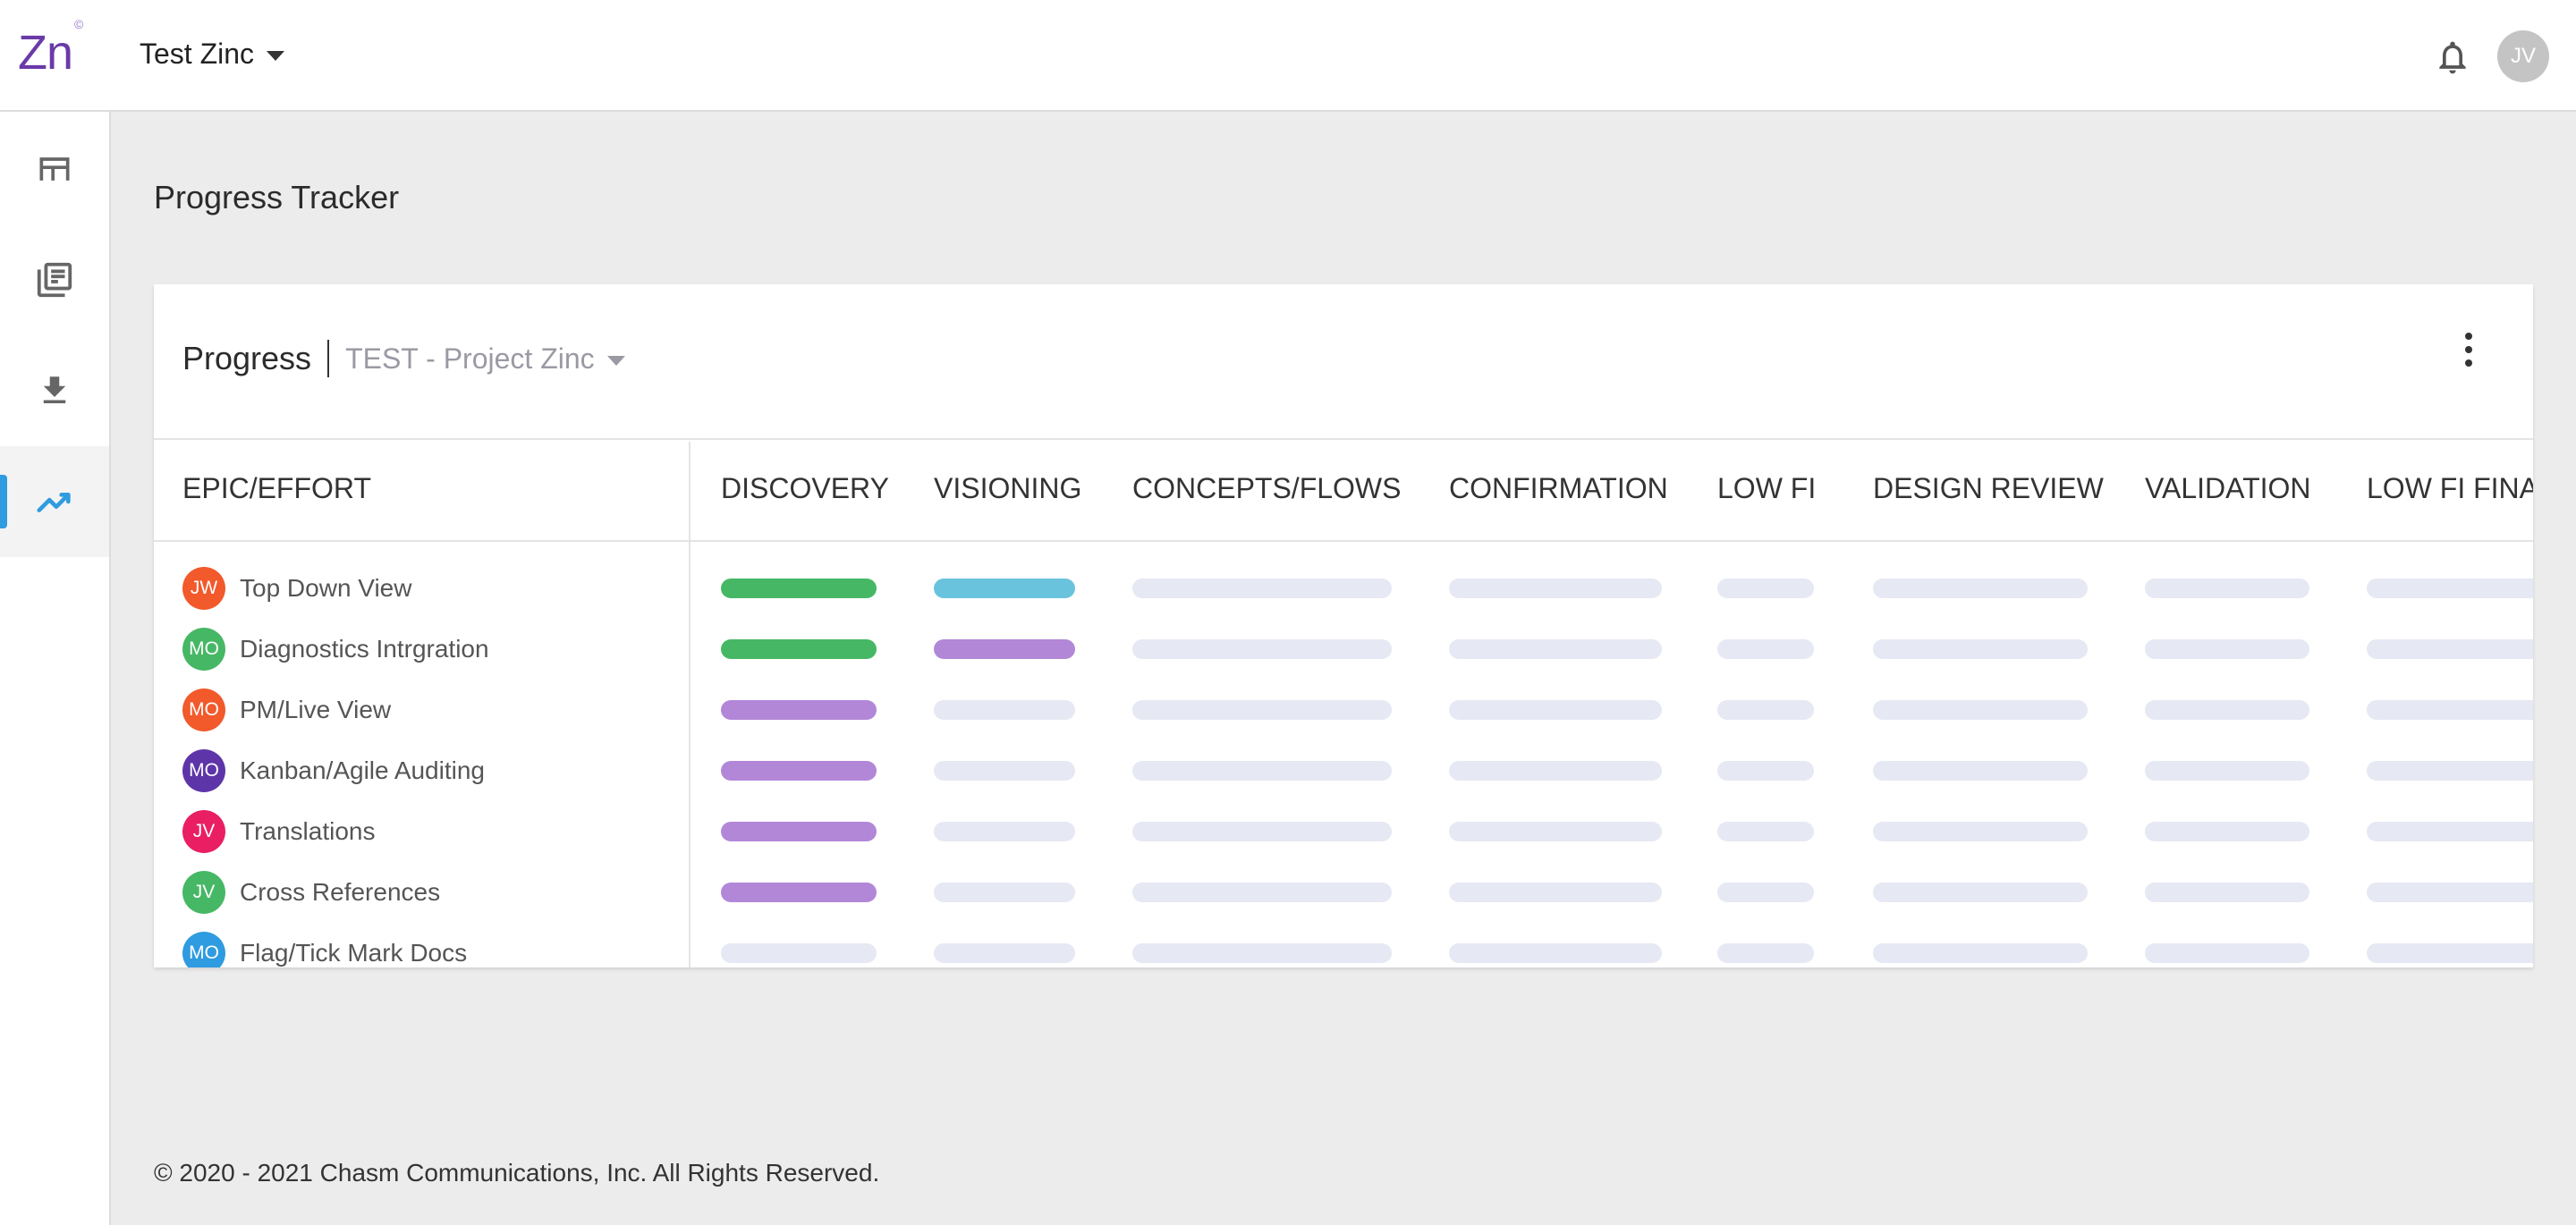  What do you see at coordinates (203, 588) in the screenshot?
I see `avatar: JW` at bounding box center [203, 588].